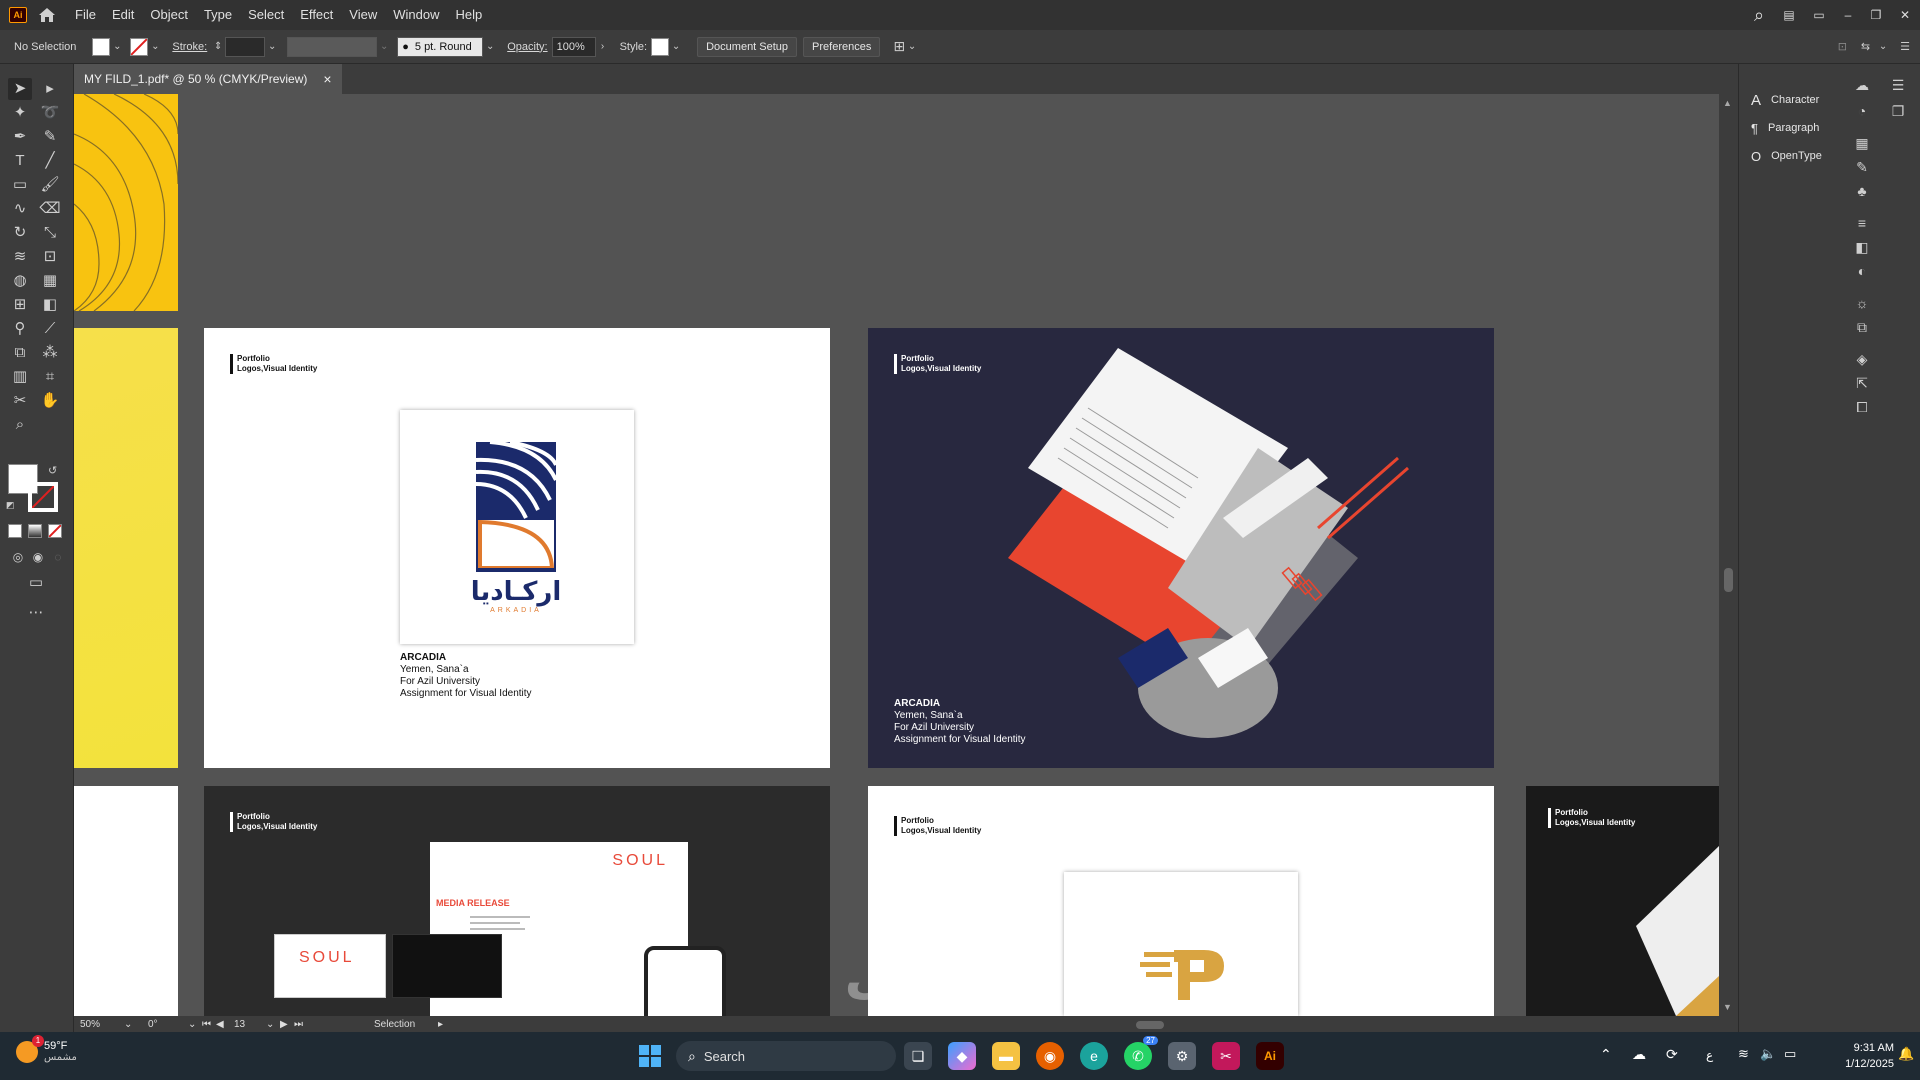  Describe the element at coordinates (20, 113) in the screenshot. I see `magic-wand-tool-icon: ✦` at that location.